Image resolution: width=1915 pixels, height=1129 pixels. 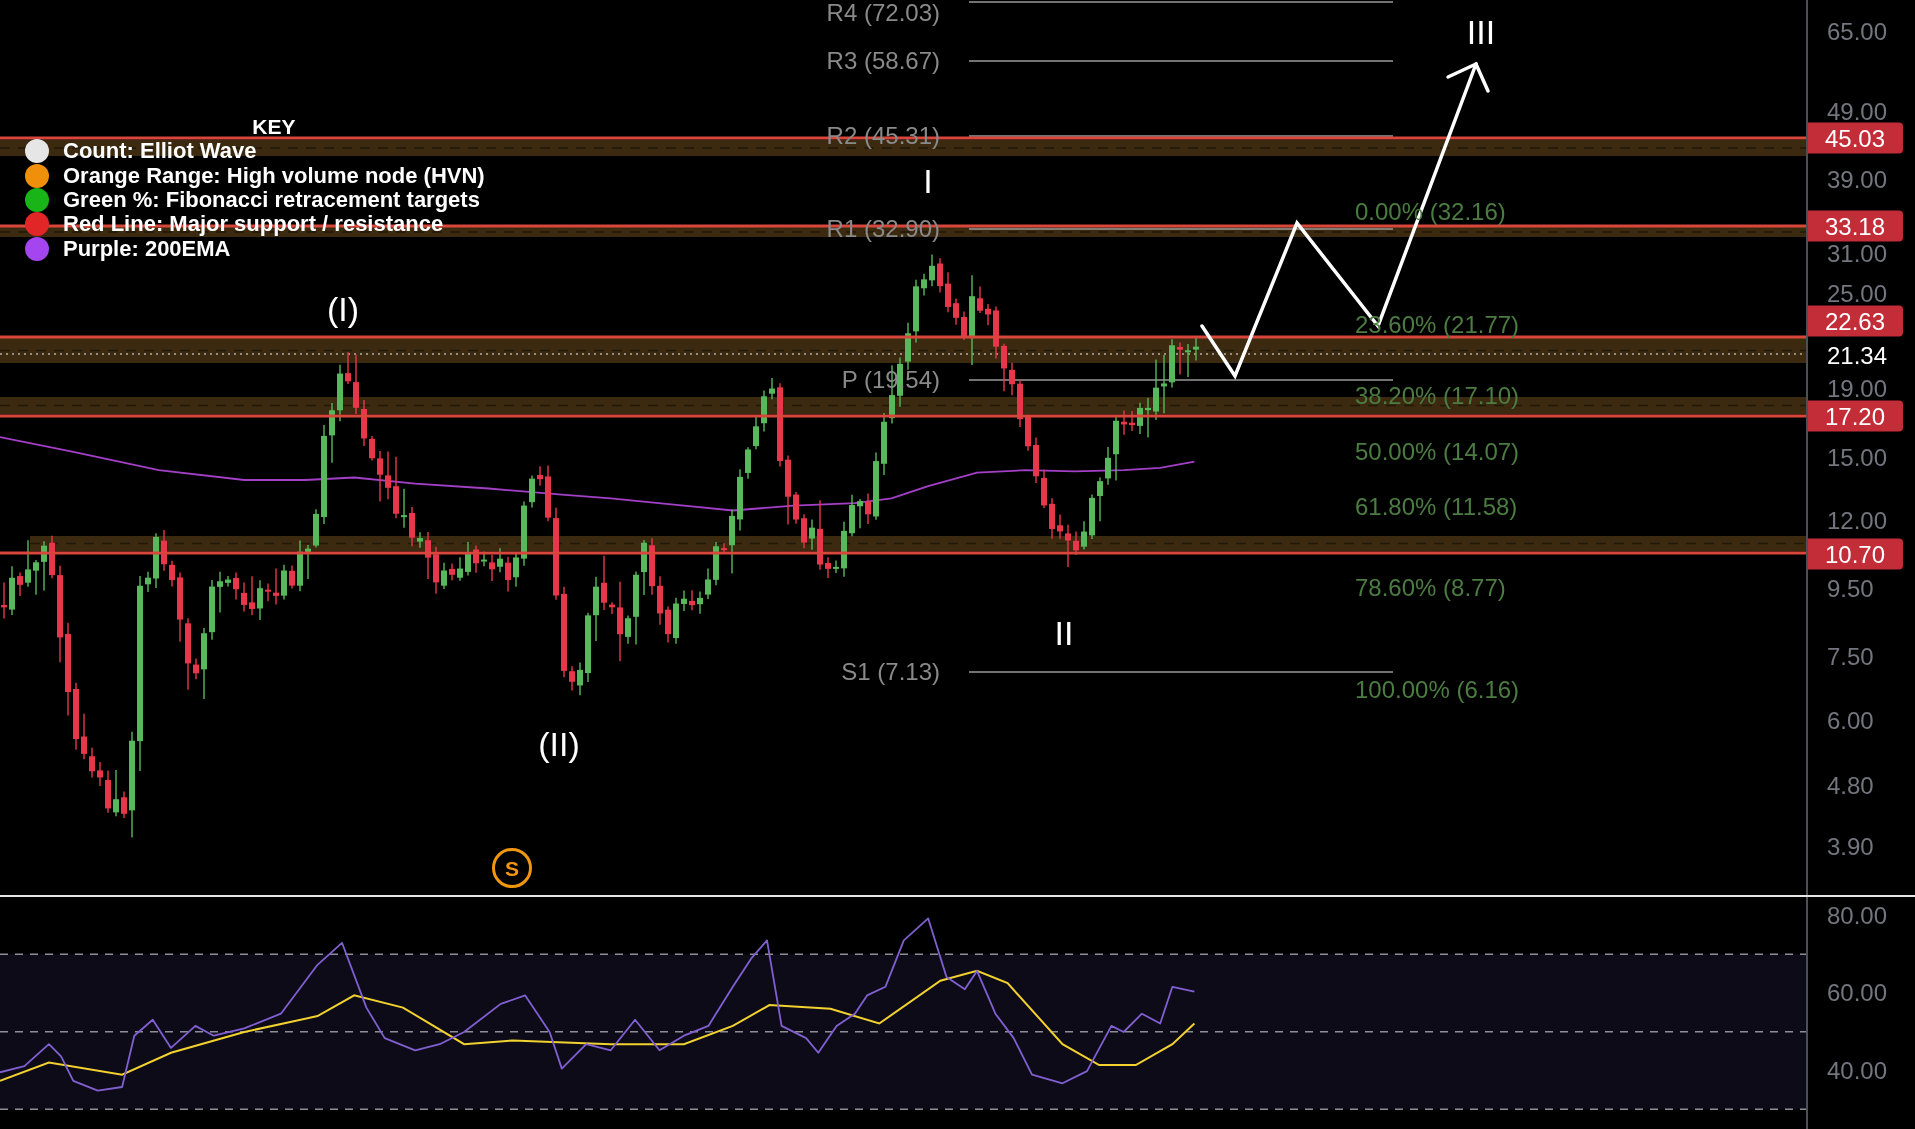 I want to click on price-badge: 45.03, so click(x=1855, y=138).